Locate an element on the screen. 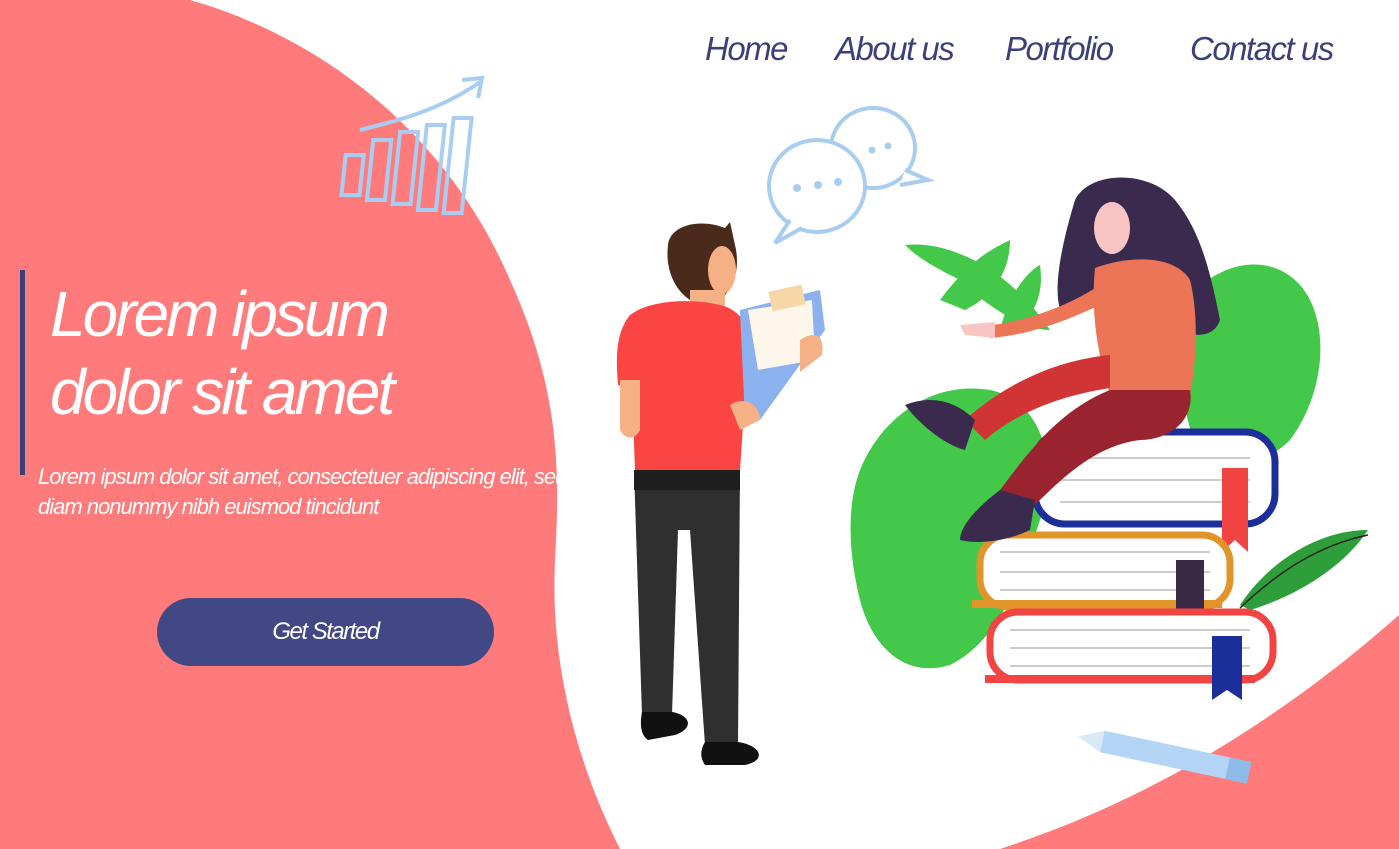 This screenshot has height=849, width=1399. chat-bubbles-icon is located at coordinates (851, 175).